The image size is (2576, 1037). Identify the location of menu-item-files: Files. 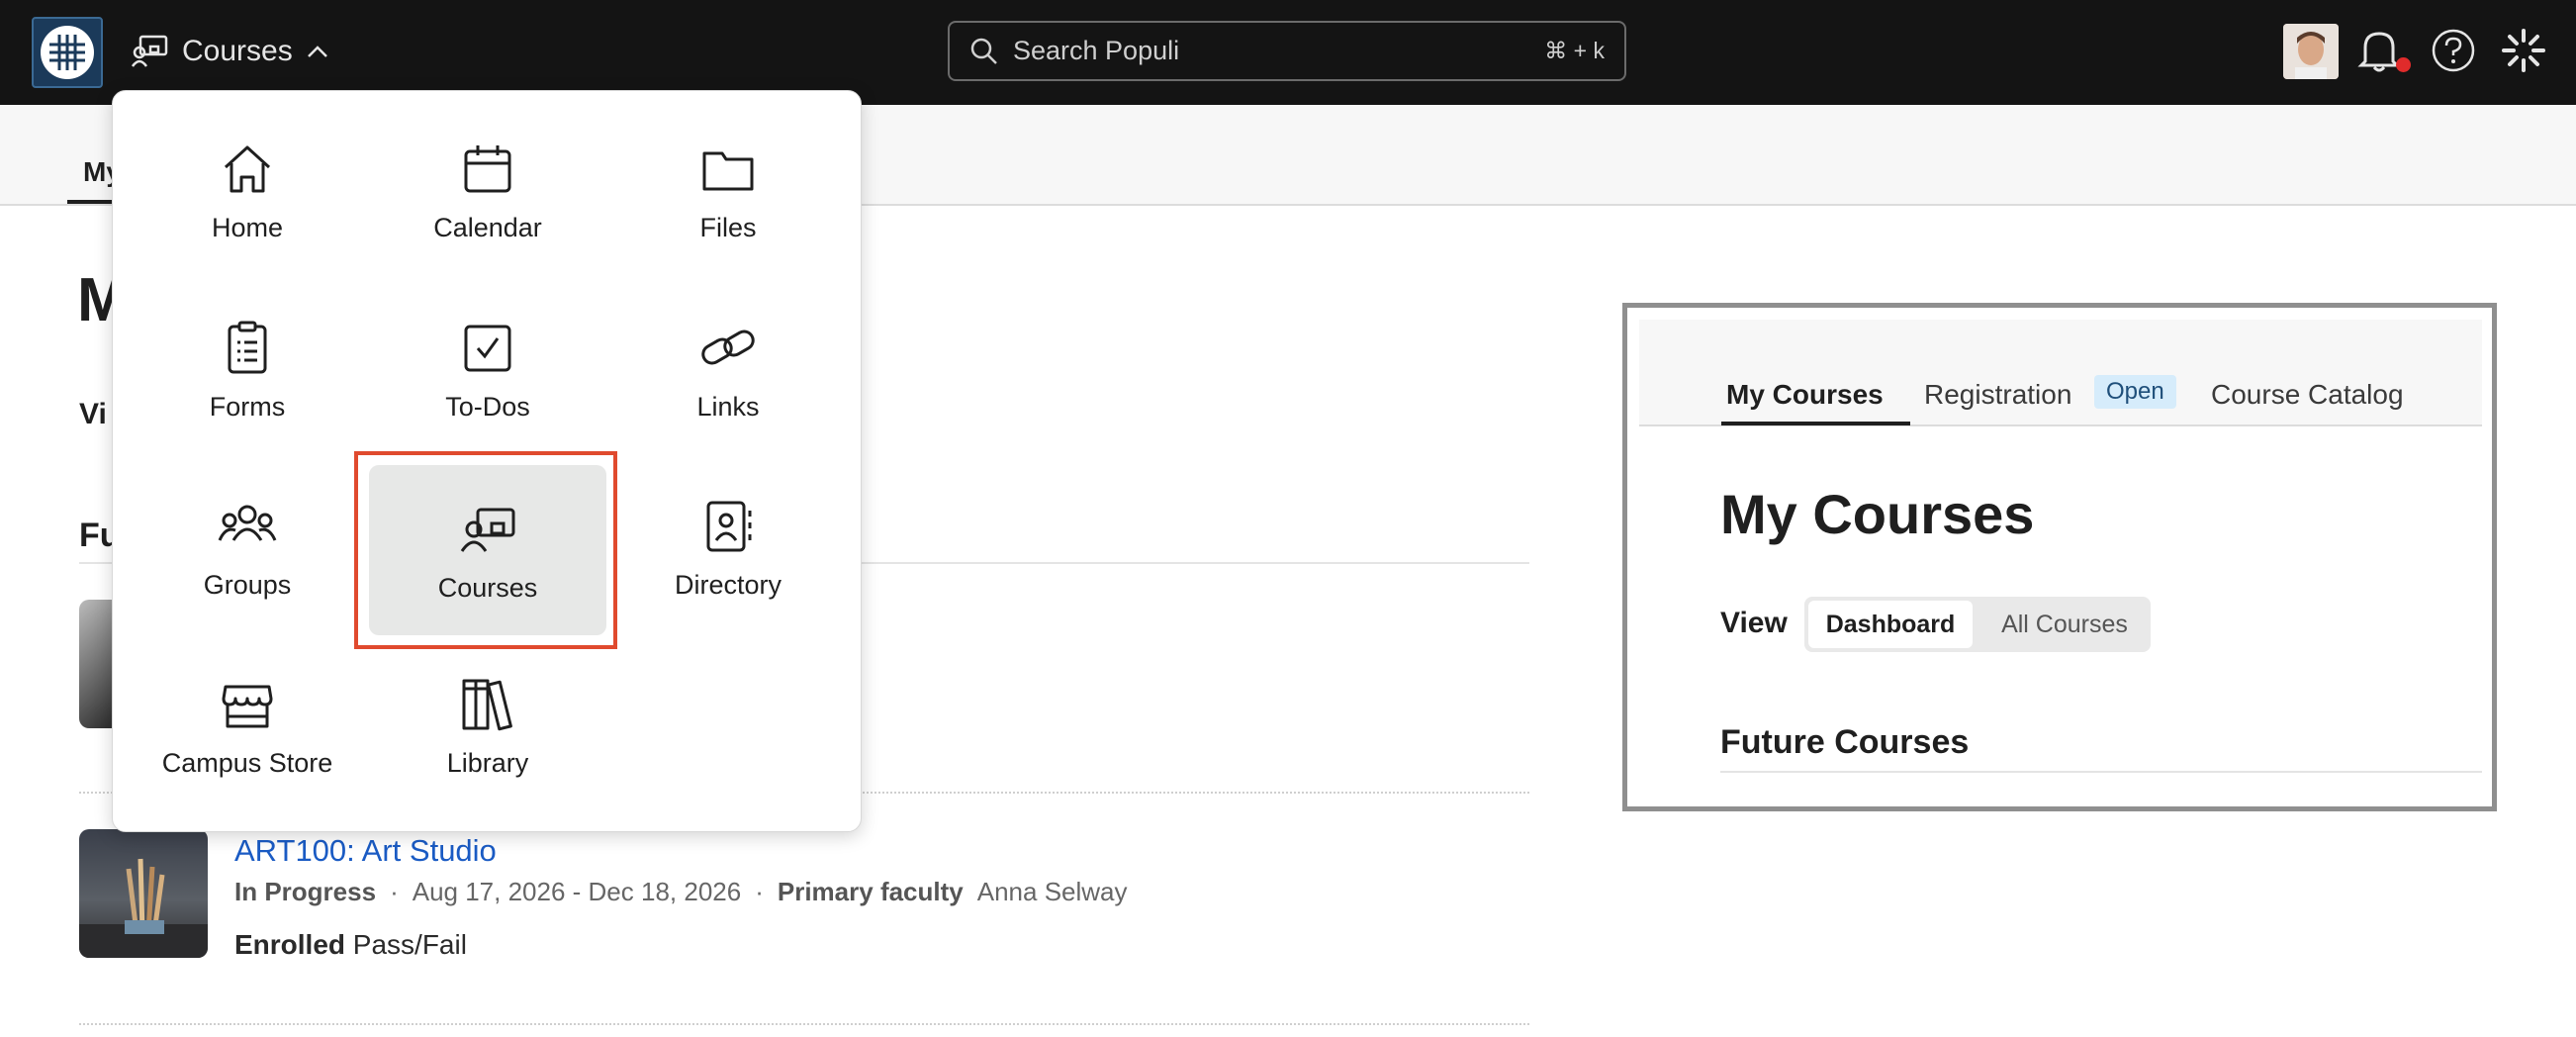
(728, 190).